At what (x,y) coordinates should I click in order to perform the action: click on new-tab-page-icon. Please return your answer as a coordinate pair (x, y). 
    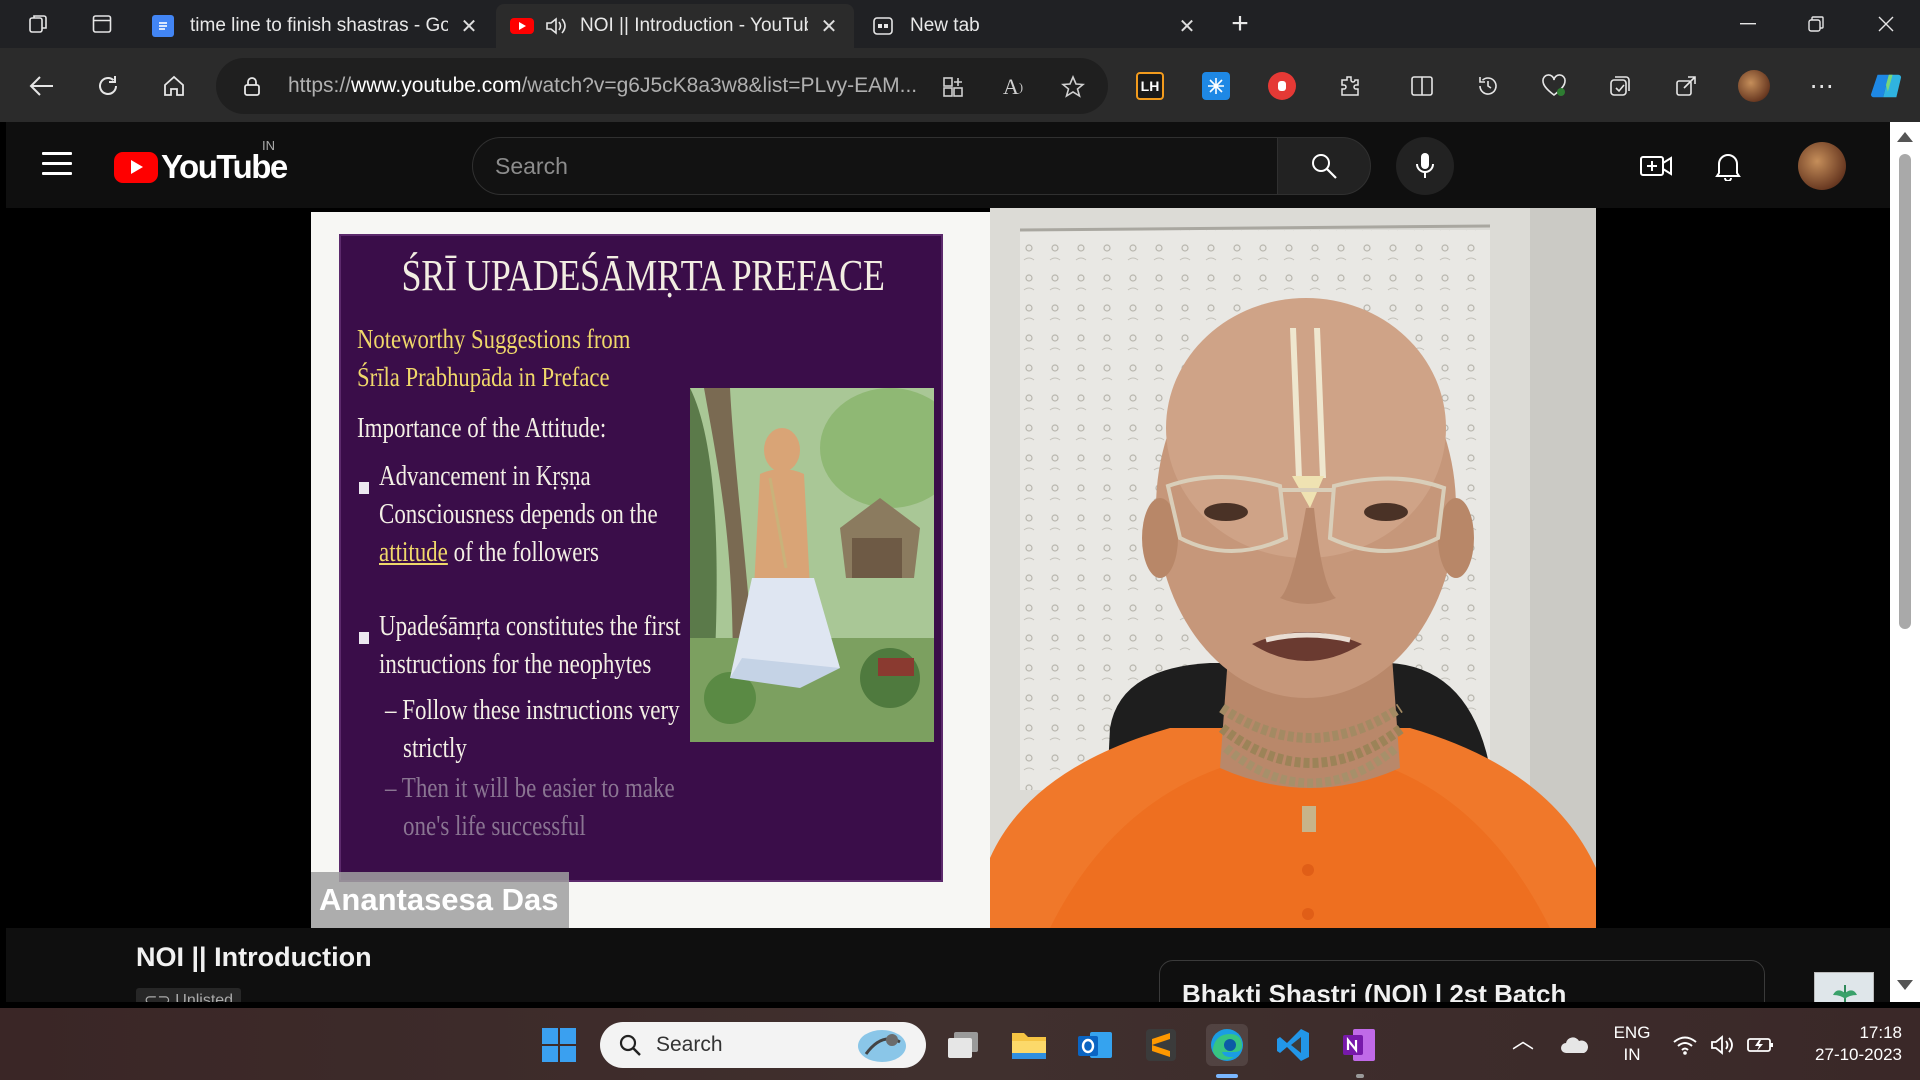
    Looking at the image, I should click on (883, 26).